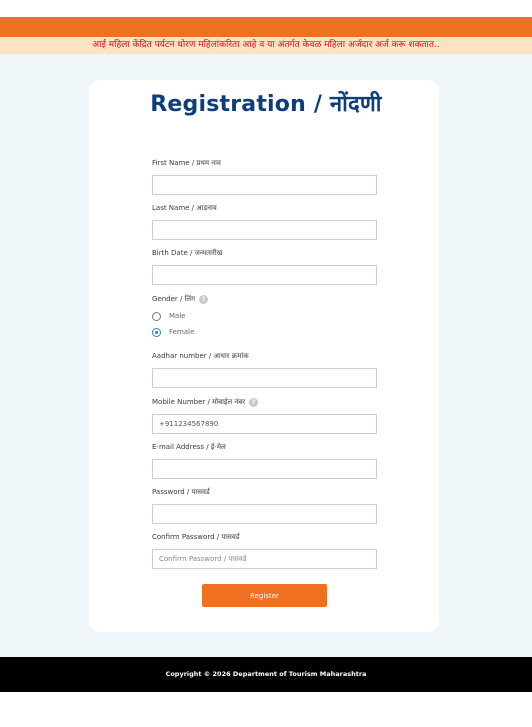 The image size is (532, 727). Describe the element at coordinates (181, 492) in the screenshot. I see `password-label: Password / पासवर्ड` at that location.